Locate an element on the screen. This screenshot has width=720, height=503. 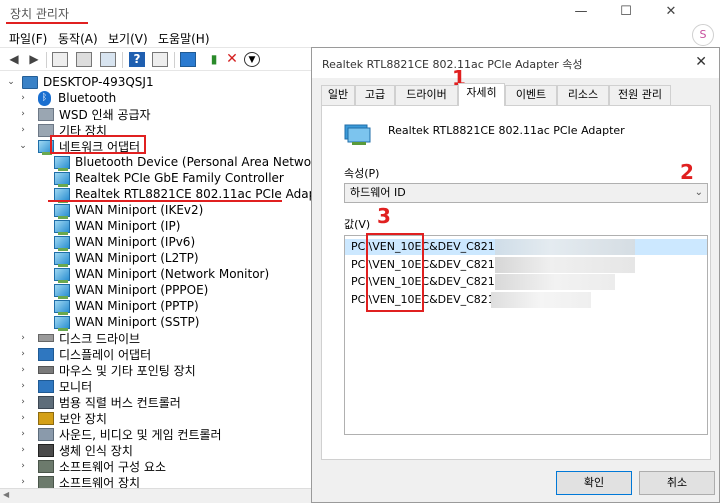
annotation-number-2: 2 is located at coordinates (687, 172).